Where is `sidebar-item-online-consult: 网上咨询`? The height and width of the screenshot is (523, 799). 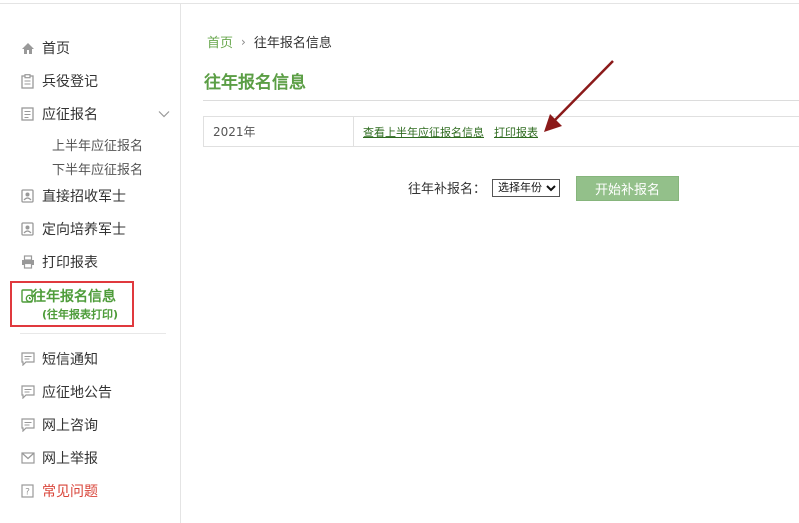
sidebar-item-online-consult: 网上咨询 is located at coordinates (59, 425).